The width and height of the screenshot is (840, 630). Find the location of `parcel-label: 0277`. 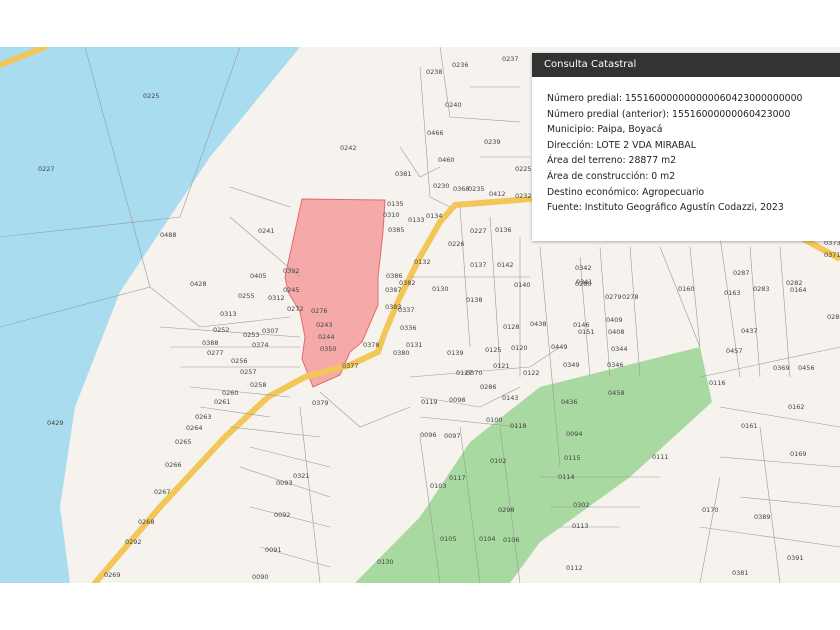

parcel-label: 0277 is located at coordinates (215, 353).